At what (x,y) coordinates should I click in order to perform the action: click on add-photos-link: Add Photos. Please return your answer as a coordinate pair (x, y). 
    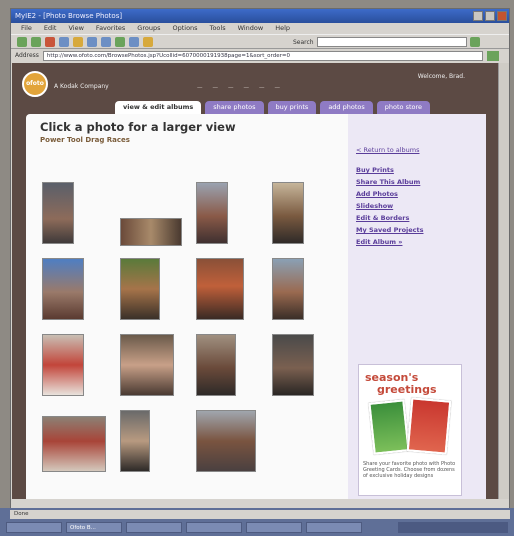
    Looking at the image, I should click on (390, 194).